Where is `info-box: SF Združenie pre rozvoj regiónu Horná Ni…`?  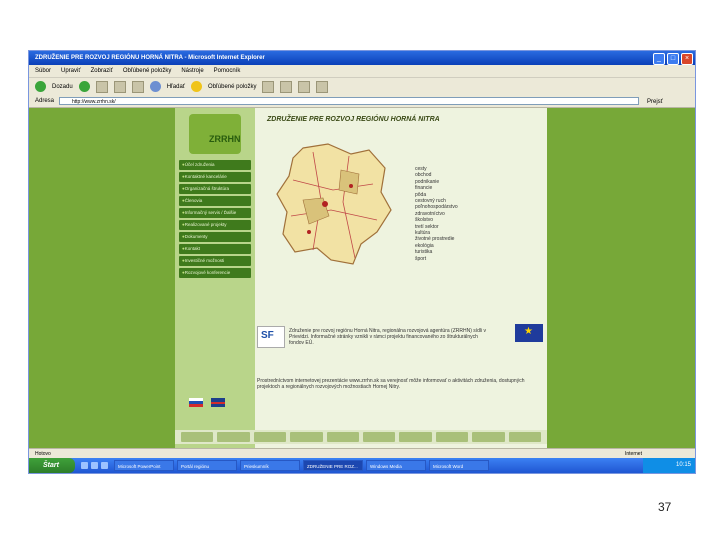 info-box: SF Združenie pre rozvoj regiónu Horná Ni… is located at coordinates (400, 342).